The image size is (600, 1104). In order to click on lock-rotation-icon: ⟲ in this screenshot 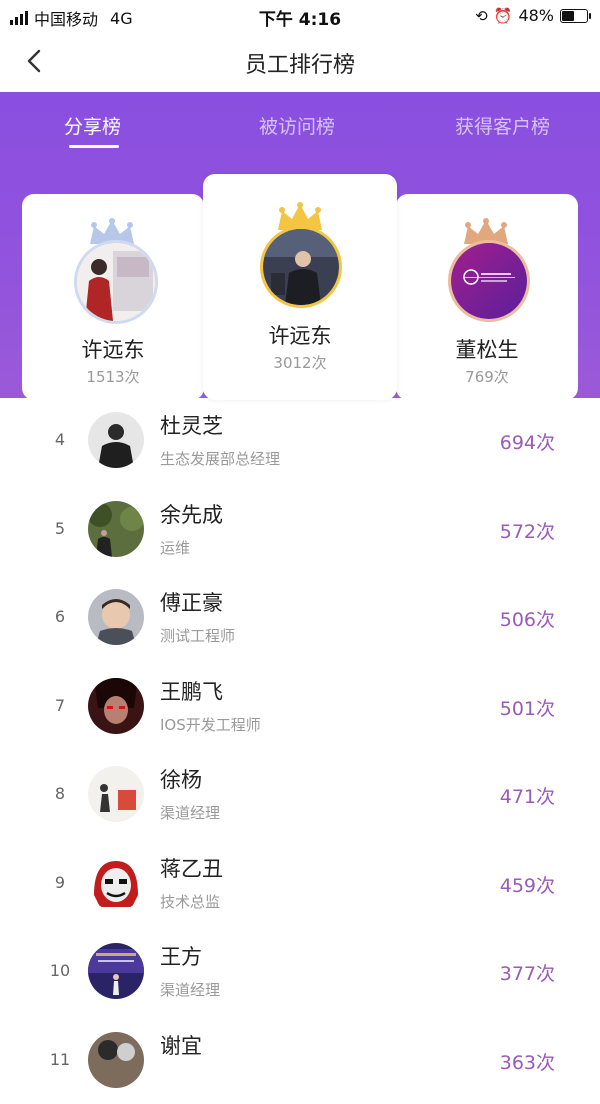, I will do `click(481, 16)`.